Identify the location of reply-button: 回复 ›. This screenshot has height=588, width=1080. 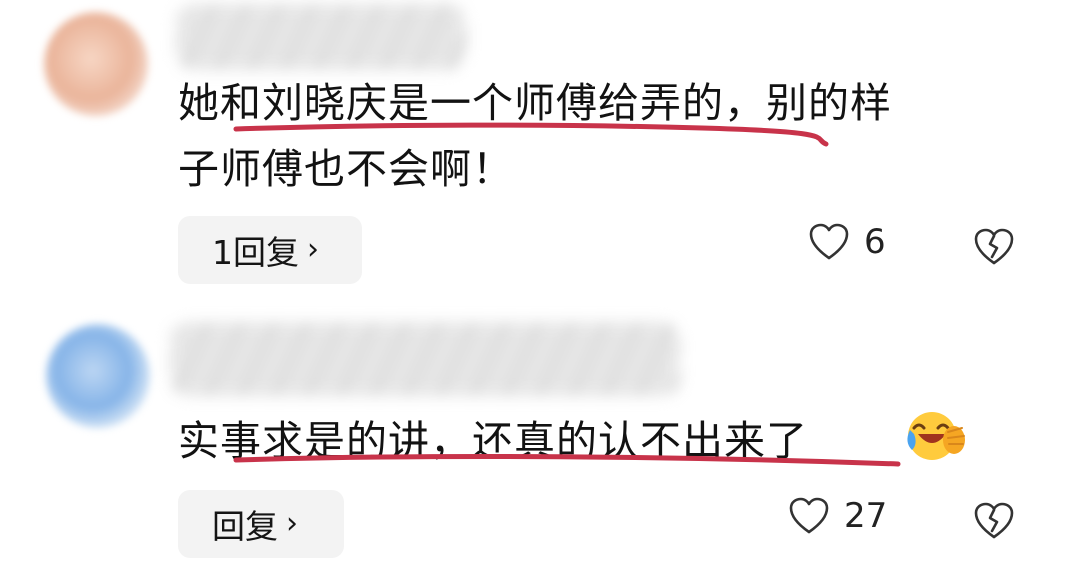
(261, 524).